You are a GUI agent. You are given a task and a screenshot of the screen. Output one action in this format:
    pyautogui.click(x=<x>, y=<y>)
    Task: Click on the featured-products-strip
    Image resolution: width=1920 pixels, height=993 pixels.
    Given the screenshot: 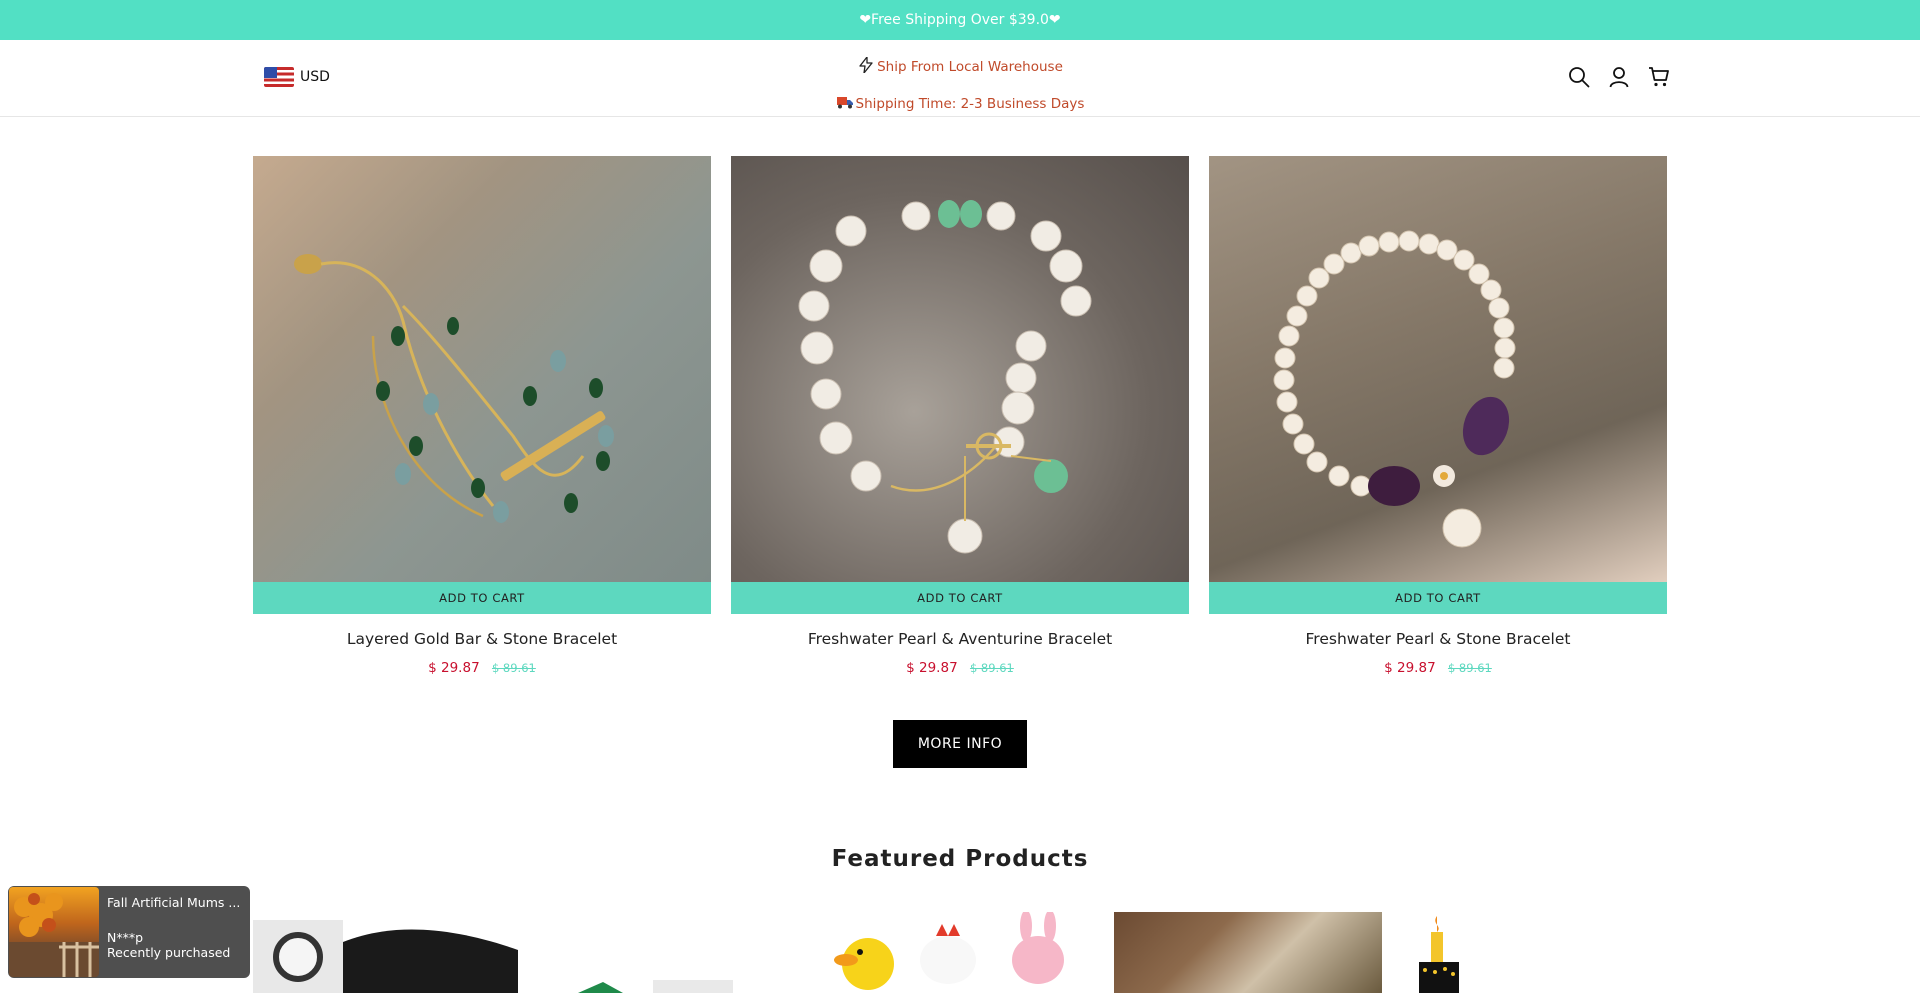 What is the action you would take?
    pyautogui.click(x=960, y=952)
    